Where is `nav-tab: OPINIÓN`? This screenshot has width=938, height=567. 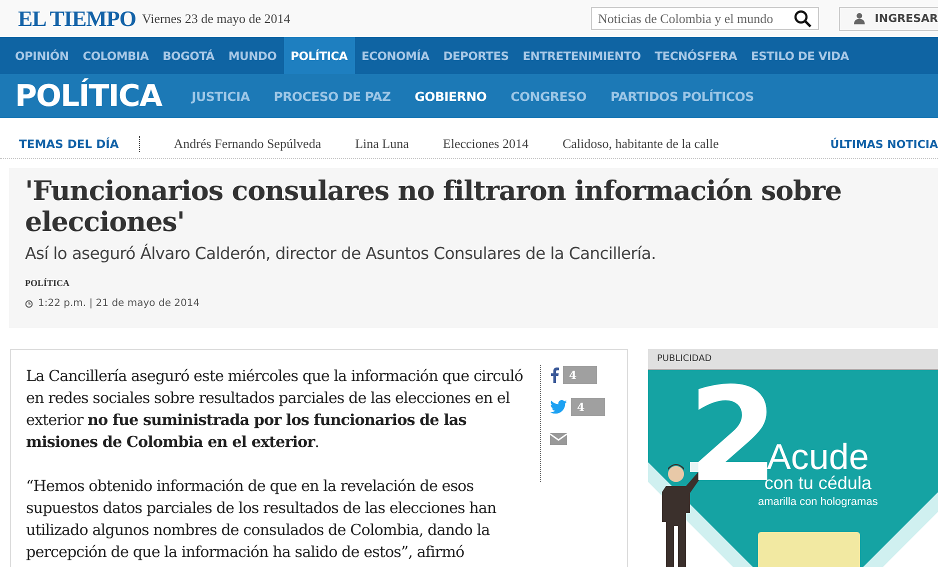 nav-tab: OPINIÓN is located at coordinates (42, 55).